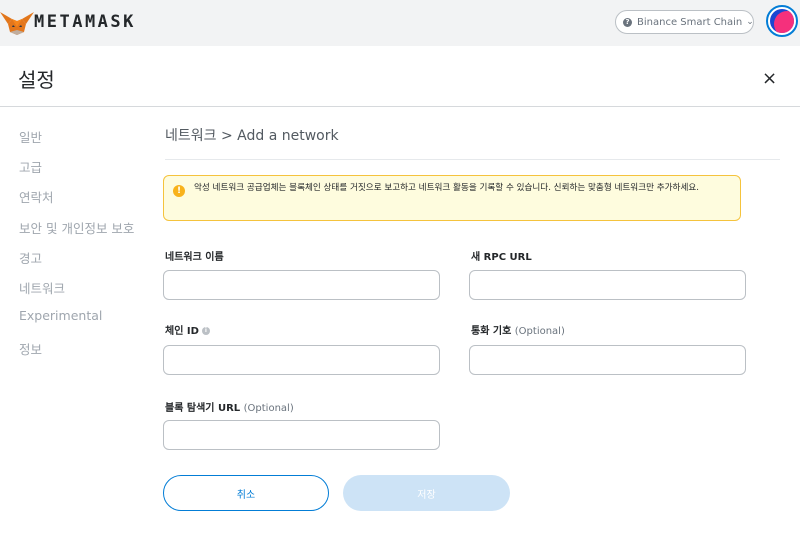 The width and height of the screenshot is (800, 541). Describe the element at coordinates (301, 360) in the screenshot. I see `chain-id-input` at that location.